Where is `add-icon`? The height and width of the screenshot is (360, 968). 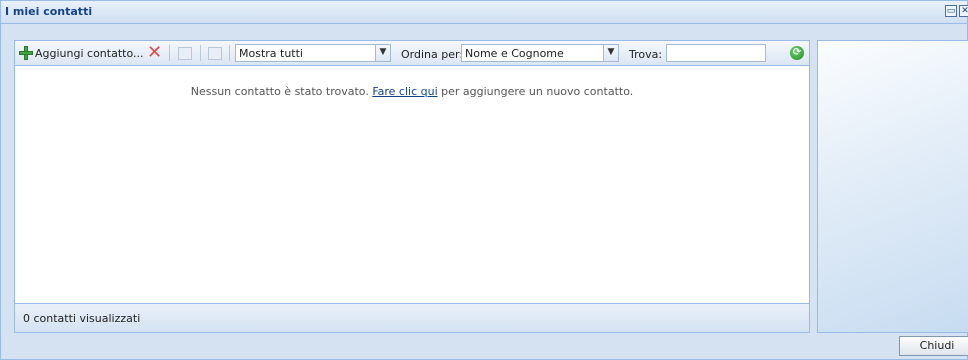
add-icon is located at coordinates (26, 53).